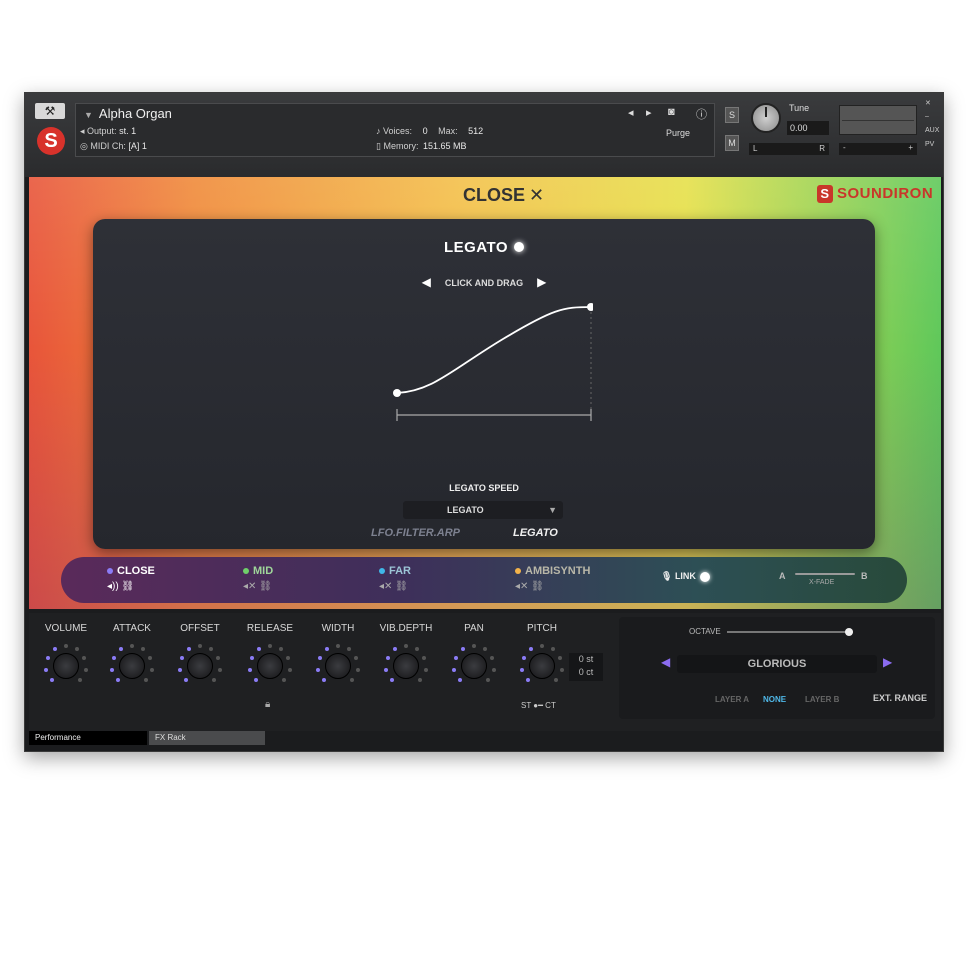 The image size is (970, 970). I want to click on left-arrow-icon: ◀, so click(426, 282).